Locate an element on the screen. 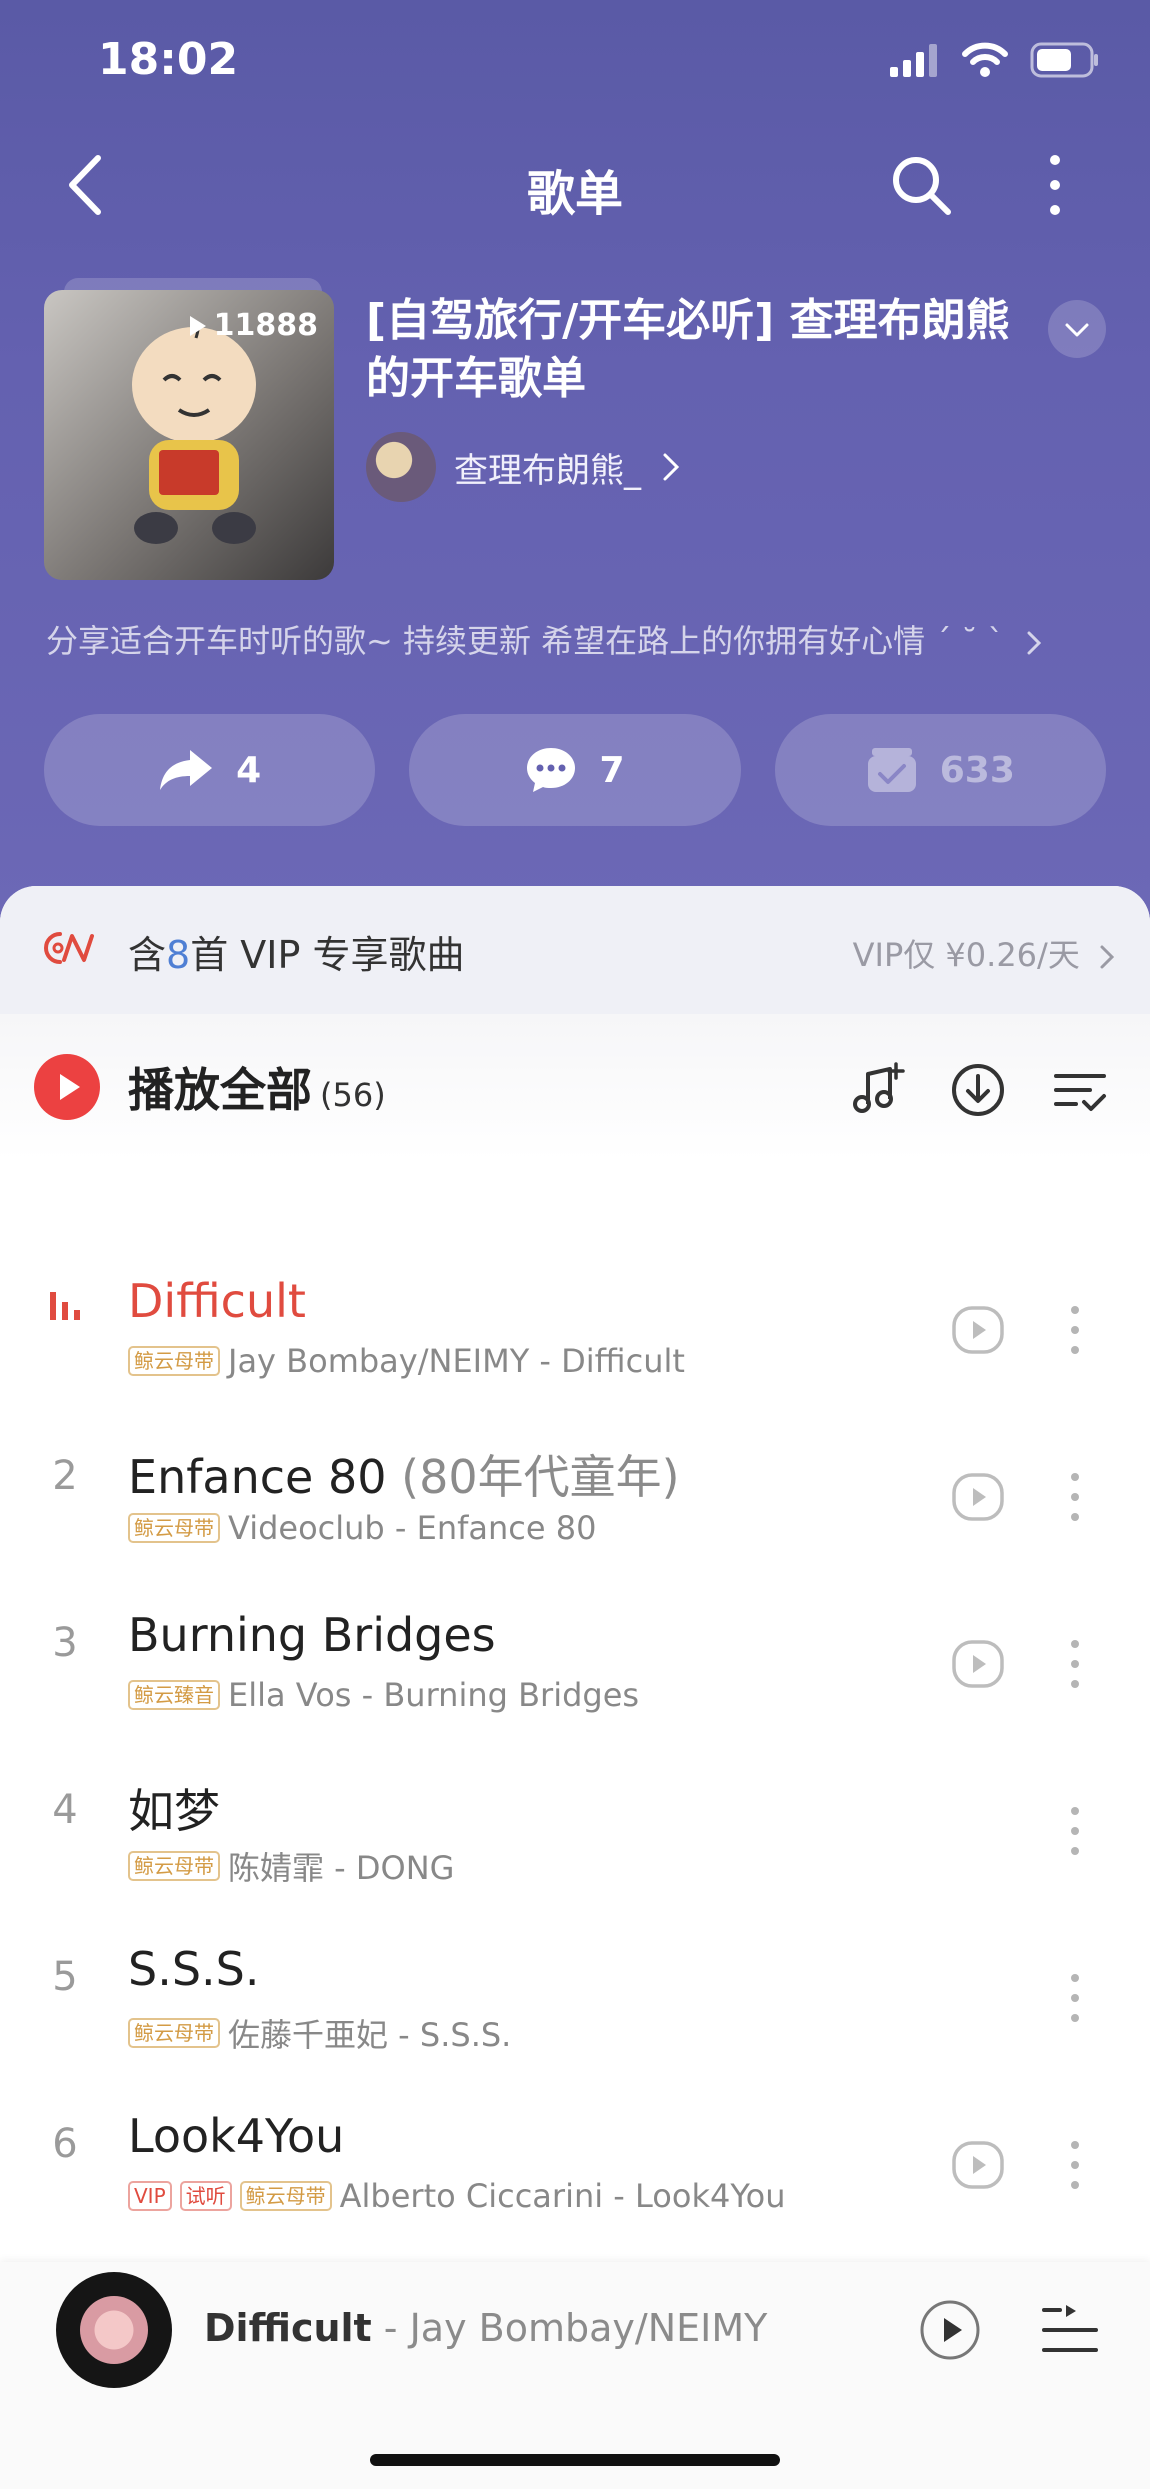  song-meta: 鲸云母带 佐藤千亜妃 - S.S.S. is located at coordinates (319, 2033).